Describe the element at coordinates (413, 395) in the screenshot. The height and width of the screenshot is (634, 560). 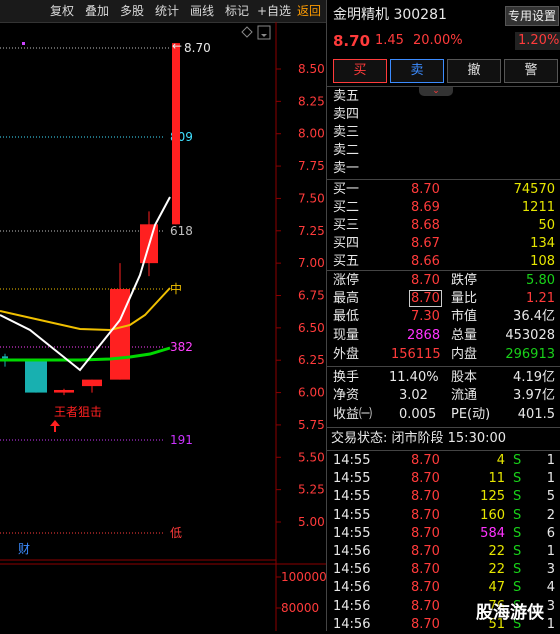
I see `net-assets-value: 3.02` at that location.